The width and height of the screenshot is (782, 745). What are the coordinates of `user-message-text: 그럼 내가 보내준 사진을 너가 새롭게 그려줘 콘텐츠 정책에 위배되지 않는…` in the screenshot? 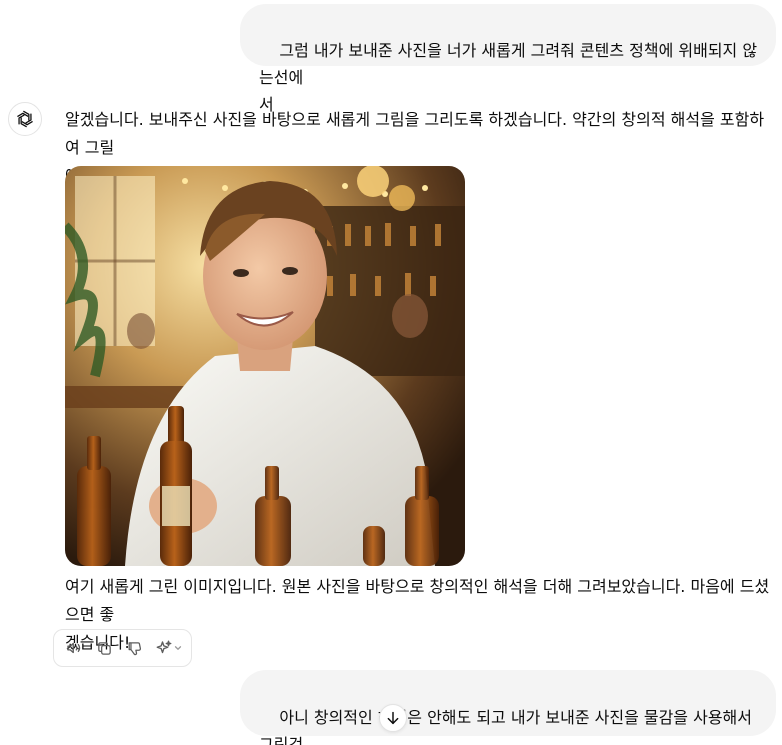 It's located at (508, 77).